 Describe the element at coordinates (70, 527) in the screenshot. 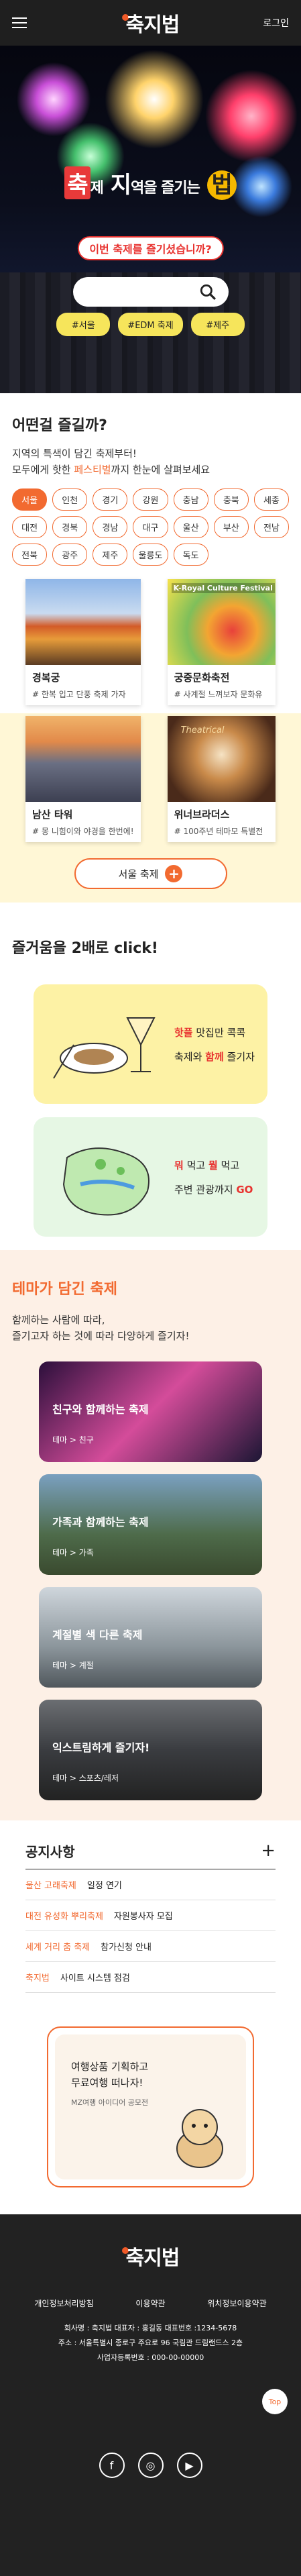

I see `region-chip: 경북` at that location.